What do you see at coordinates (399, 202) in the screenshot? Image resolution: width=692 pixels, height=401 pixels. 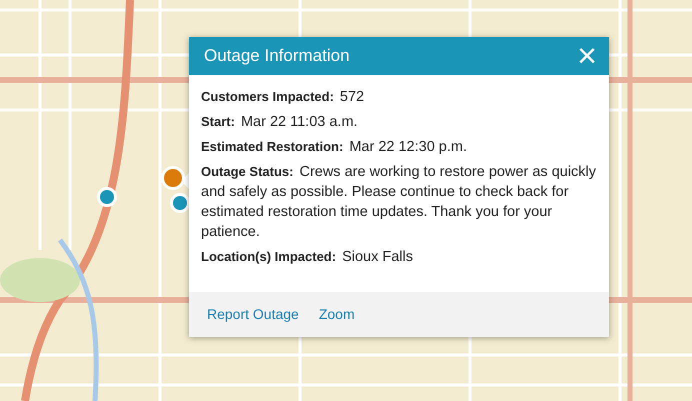 I see `info-field: Outage Status: Crews are working to restore power as quickly and safely as possible. Please continue to check back for estimated restoration time updates. Thank you for your patience.` at bounding box center [399, 202].